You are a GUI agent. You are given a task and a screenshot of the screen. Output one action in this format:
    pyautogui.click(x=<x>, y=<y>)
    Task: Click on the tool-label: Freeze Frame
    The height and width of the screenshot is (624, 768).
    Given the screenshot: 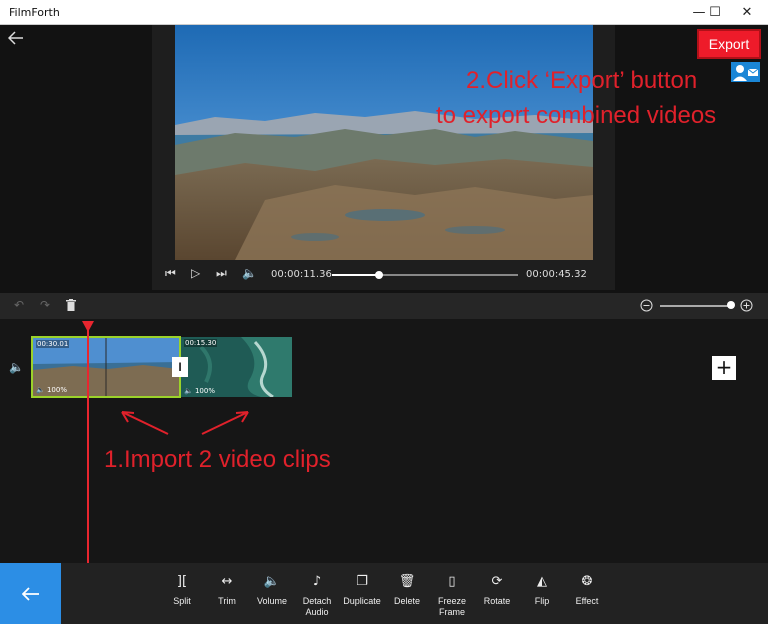 What is the action you would take?
    pyautogui.click(x=451, y=606)
    